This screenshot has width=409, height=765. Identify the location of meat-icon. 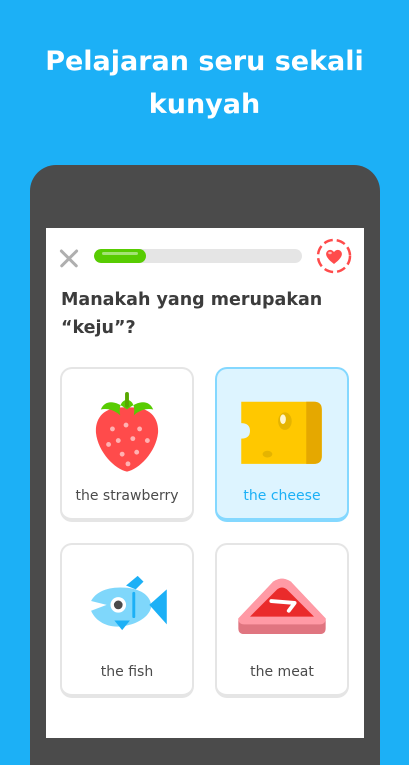
(282, 606).